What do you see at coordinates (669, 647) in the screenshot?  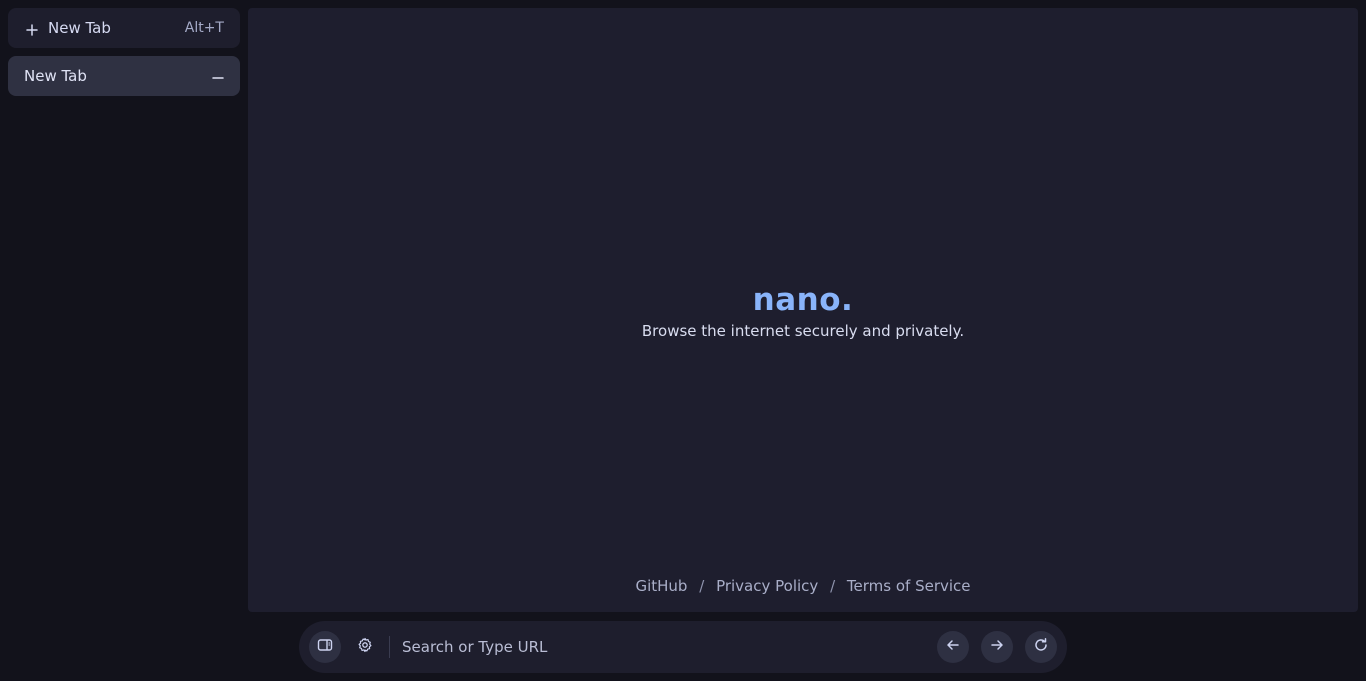 I see `url-input` at bounding box center [669, 647].